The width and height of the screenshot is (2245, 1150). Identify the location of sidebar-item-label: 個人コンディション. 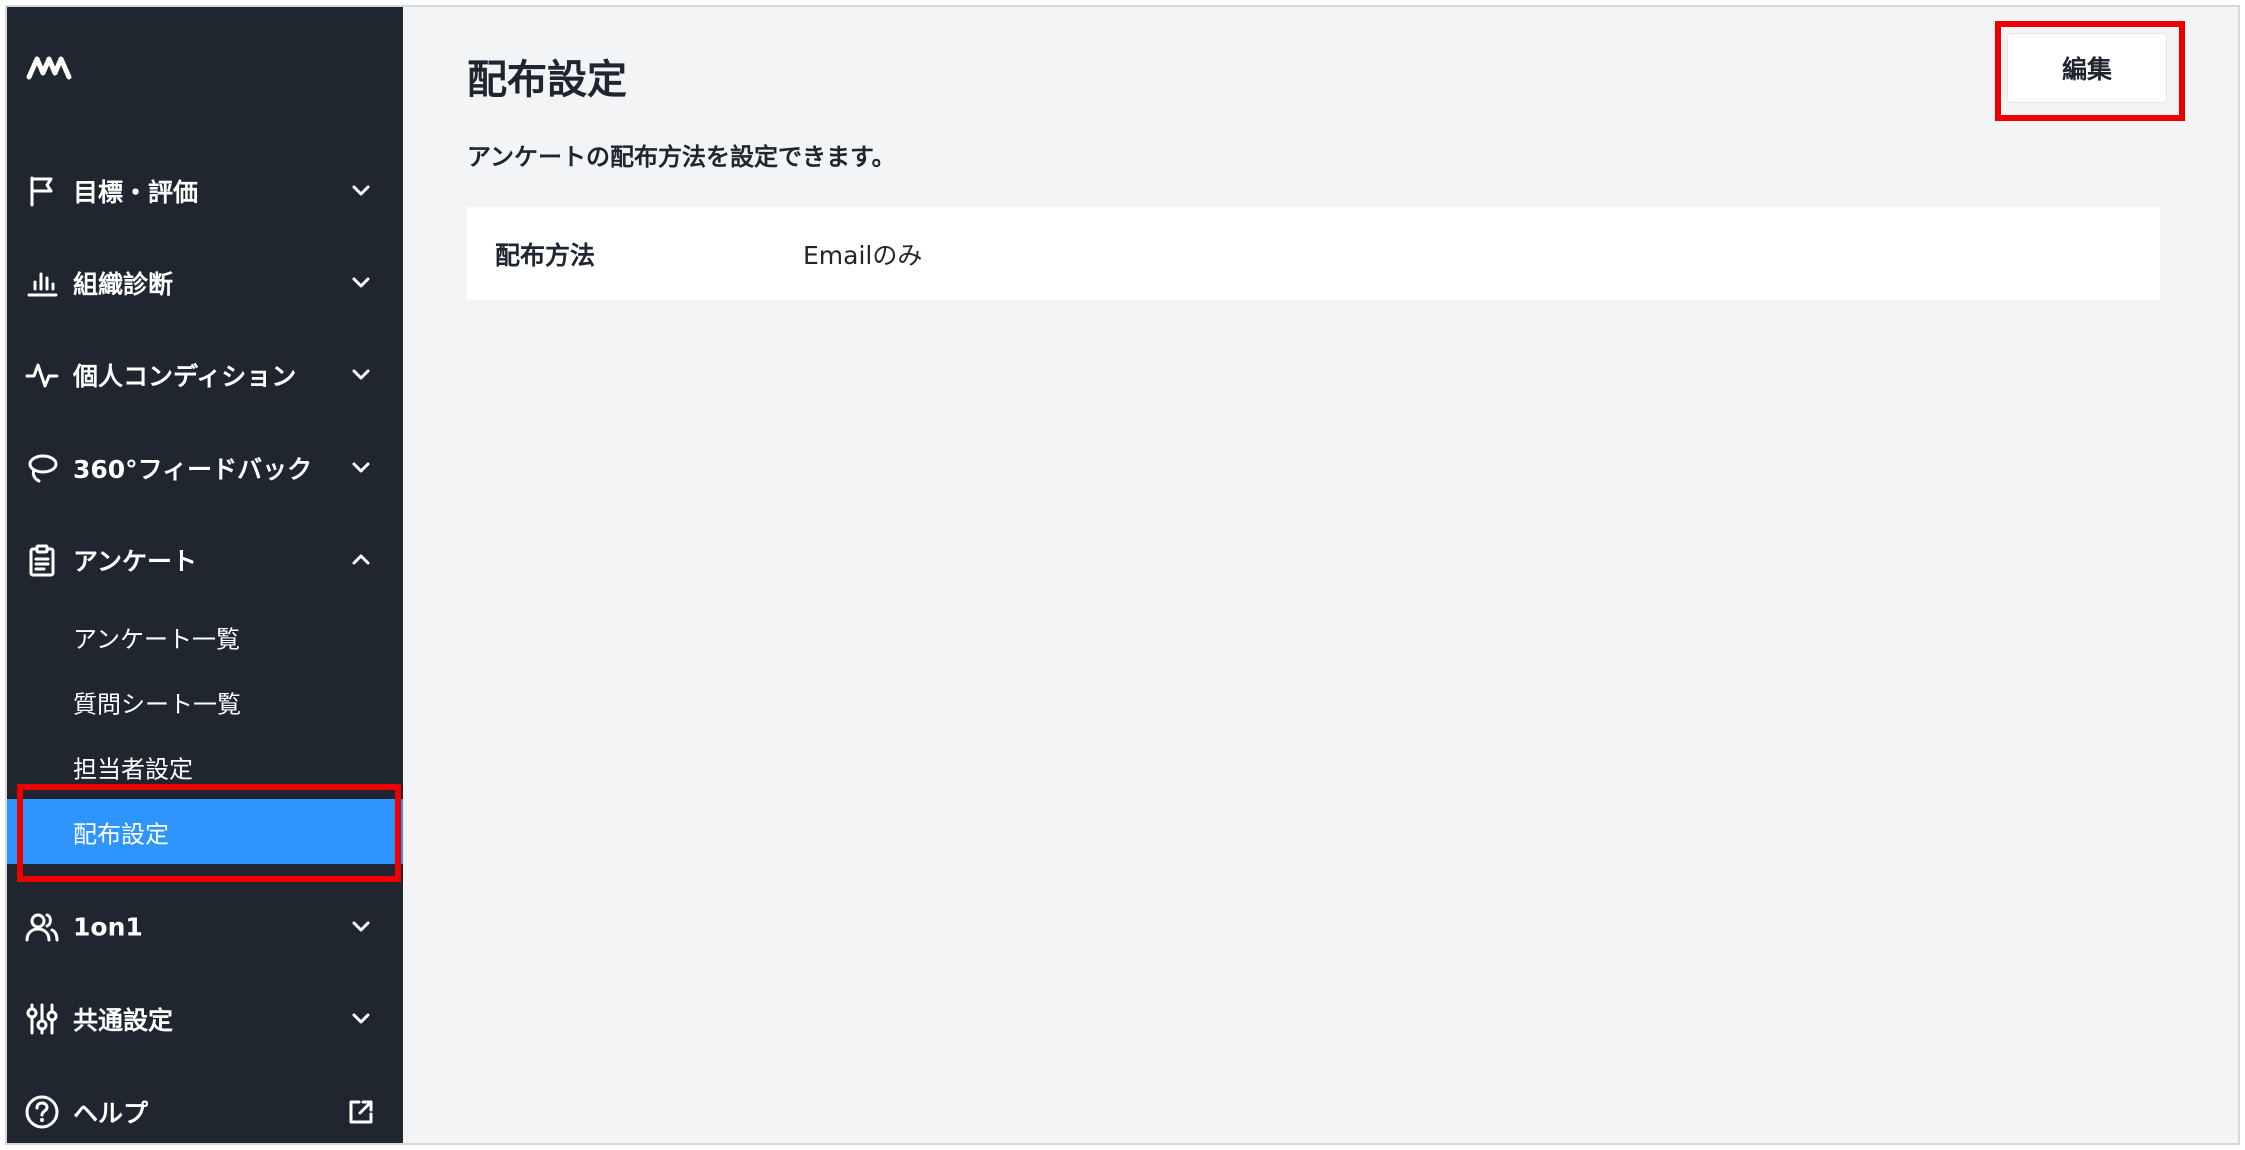
(185, 376).